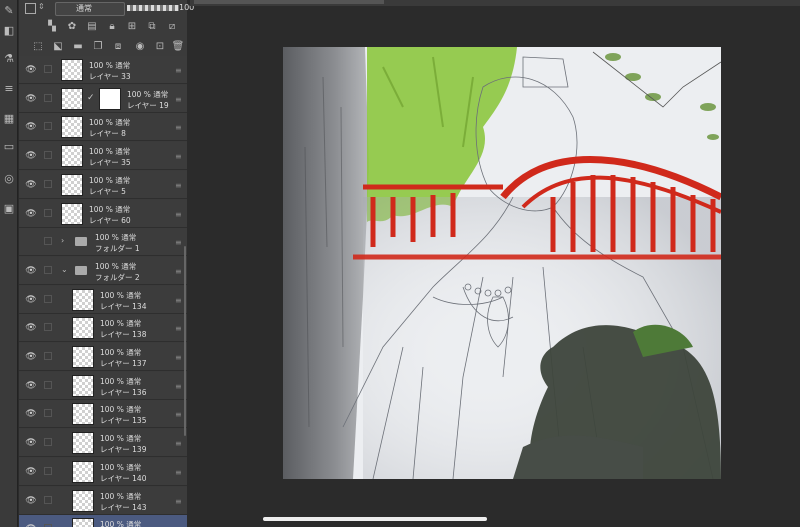 The width and height of the screenshot is (800, 527). Describe the element at coordinates (83, 414) in the screenshot. I see `layer-thumbnail` at that location.